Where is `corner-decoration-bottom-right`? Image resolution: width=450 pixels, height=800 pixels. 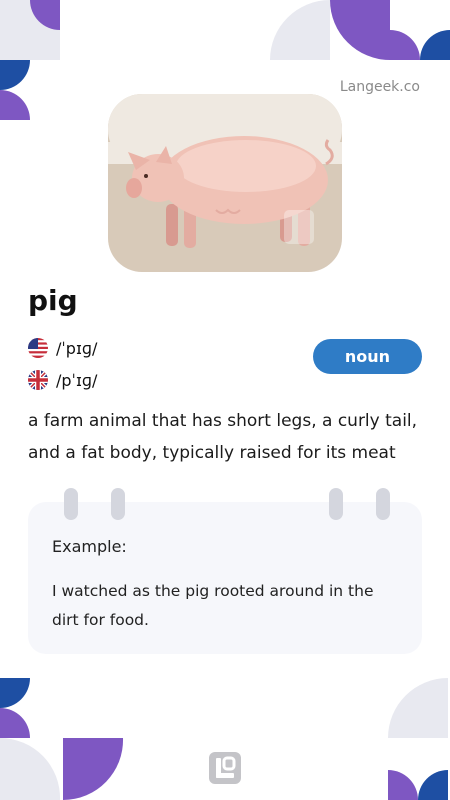
corner-decoration-bottom-right is located at coordinates (418, 739).